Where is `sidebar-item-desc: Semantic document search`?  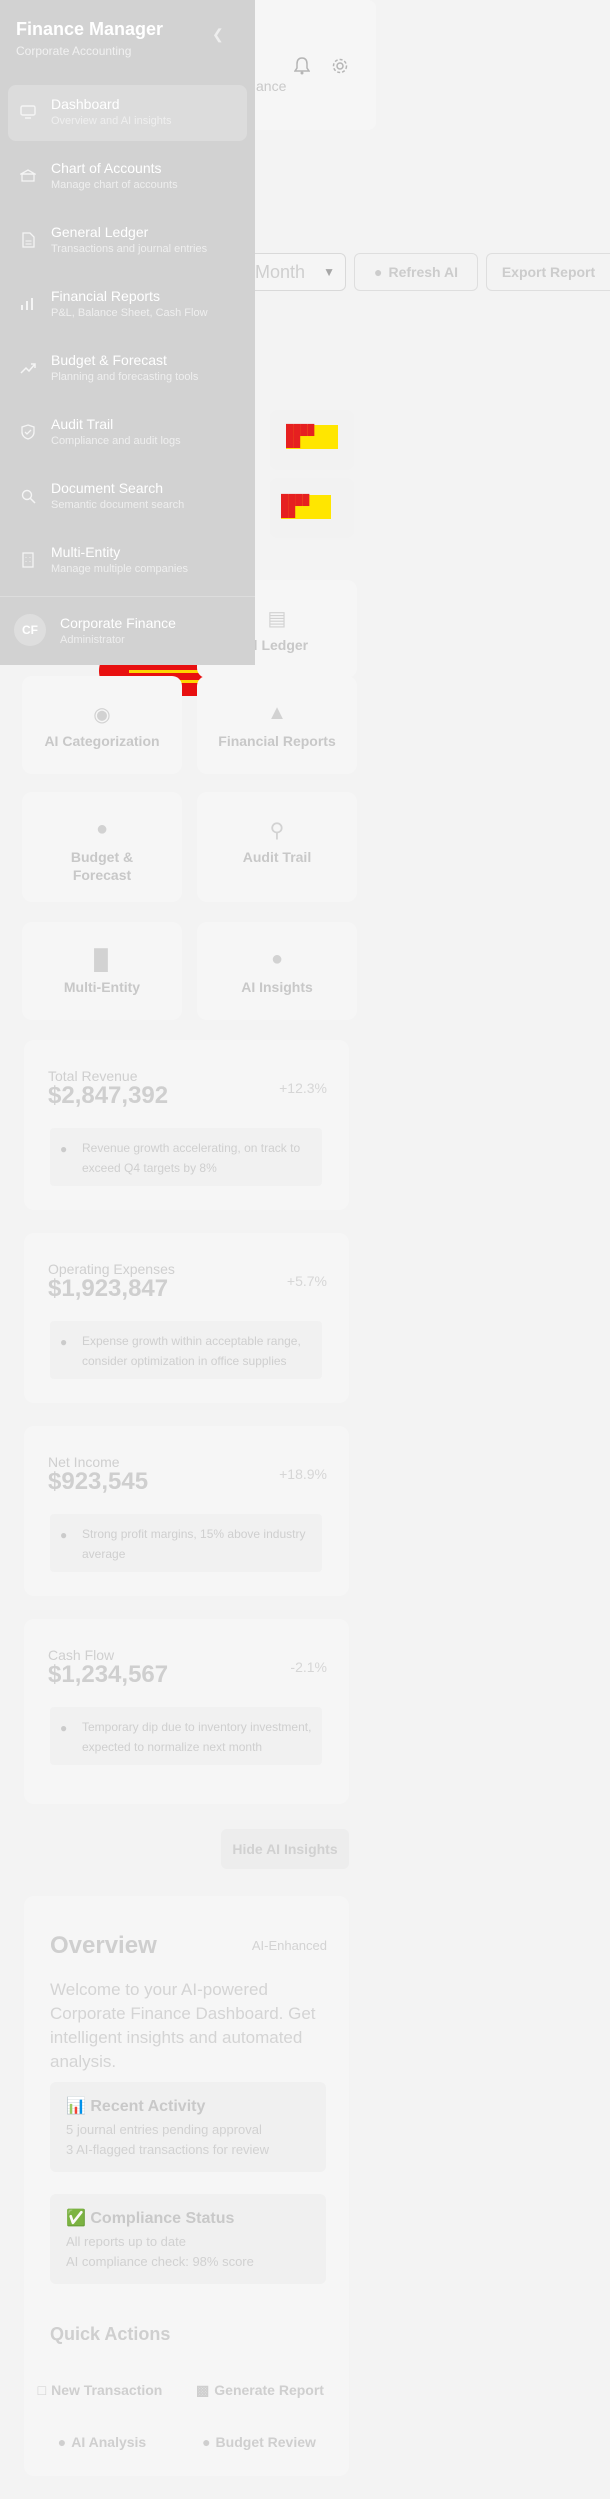 sidebar-item-desc: Semantic document search is located at coordinates (118, 505).